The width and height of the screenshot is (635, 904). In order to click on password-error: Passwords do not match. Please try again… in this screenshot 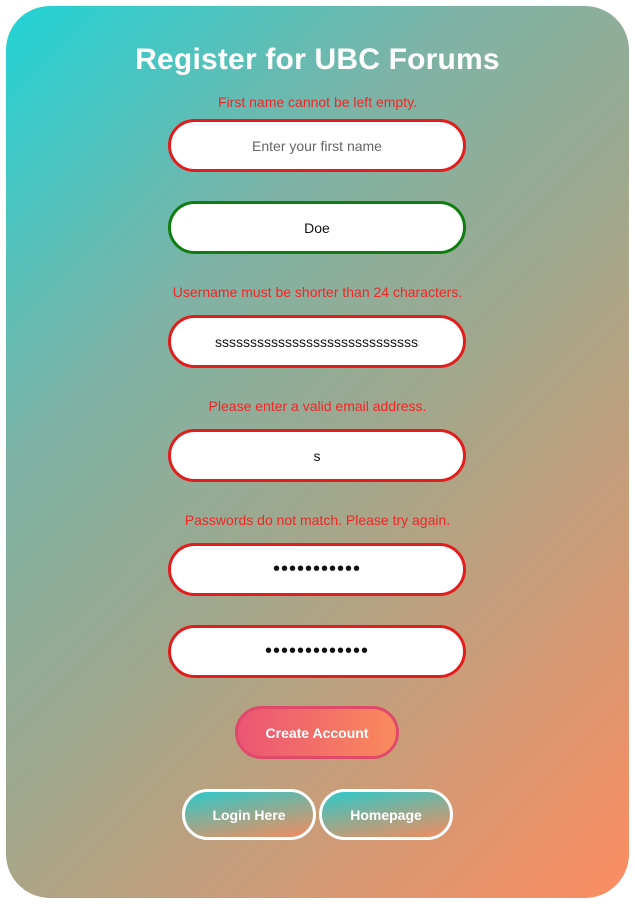, I will do `click(317, 520)`.